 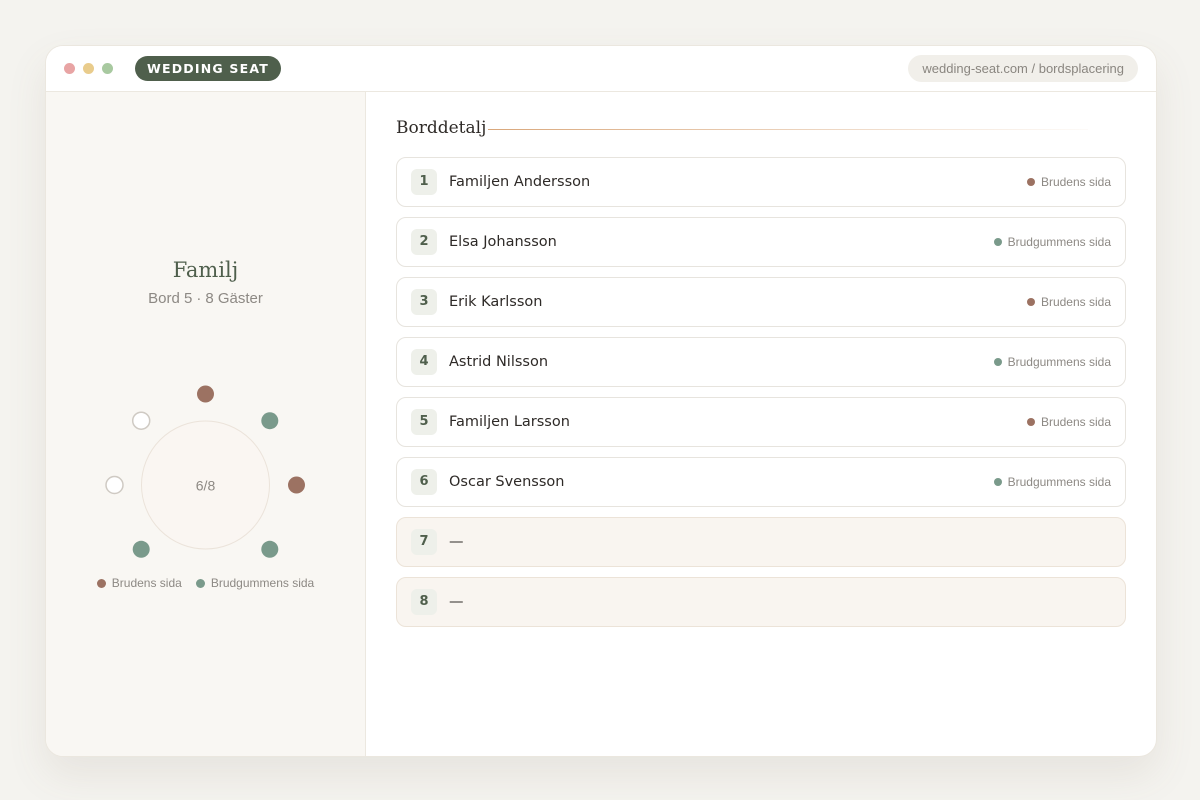 What do you see at coordinates (761, 182) in the screenshot?
I see `guest-row: 1 Familjen Andersson Brudens sida` at bounding box center [761, 182].